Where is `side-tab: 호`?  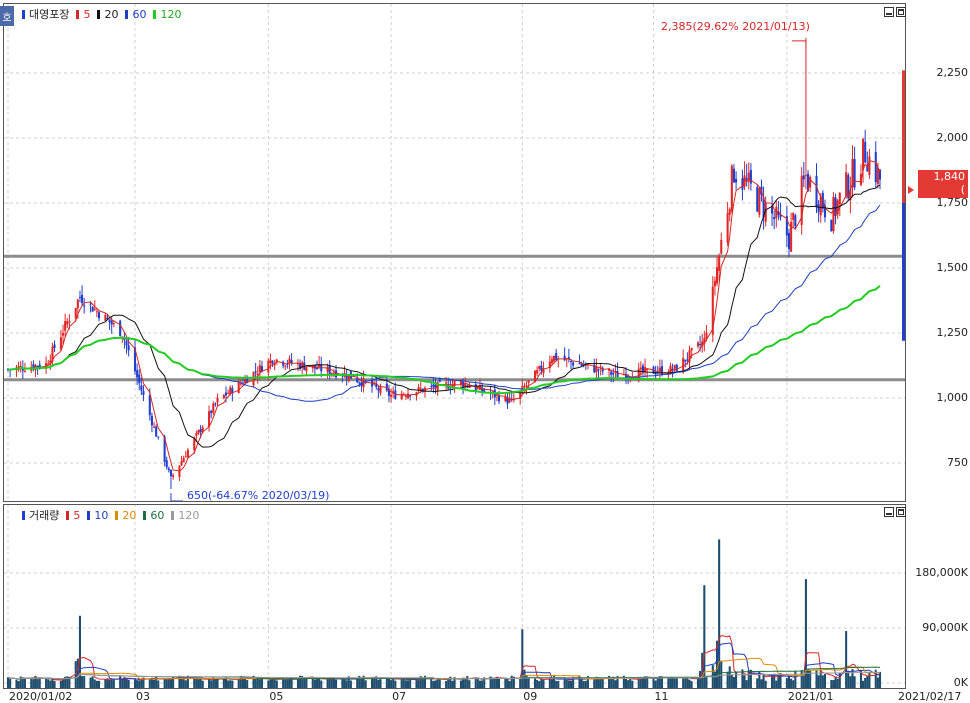 side-tab: 호 is located at coordinates (7, 16).